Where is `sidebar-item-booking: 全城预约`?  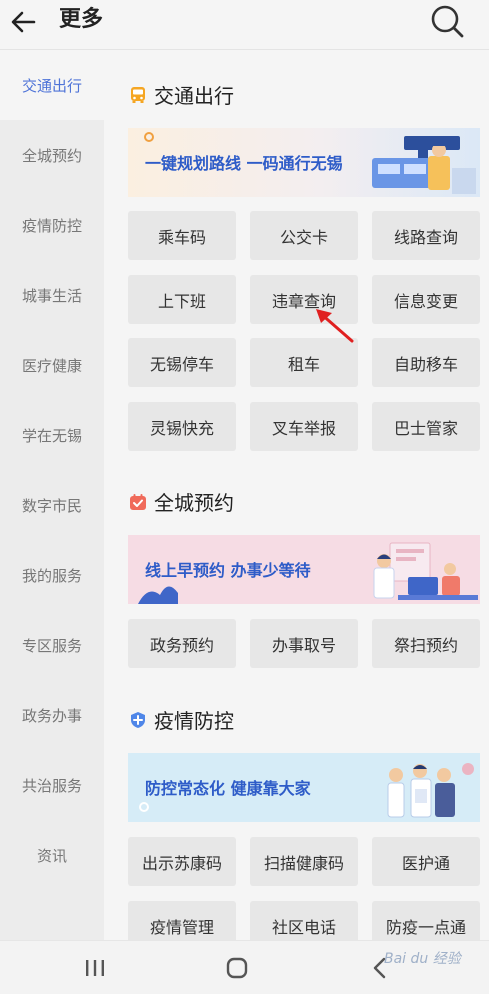 sidebar-item-booking: 全城预约 is located at coordinates (52, 155).